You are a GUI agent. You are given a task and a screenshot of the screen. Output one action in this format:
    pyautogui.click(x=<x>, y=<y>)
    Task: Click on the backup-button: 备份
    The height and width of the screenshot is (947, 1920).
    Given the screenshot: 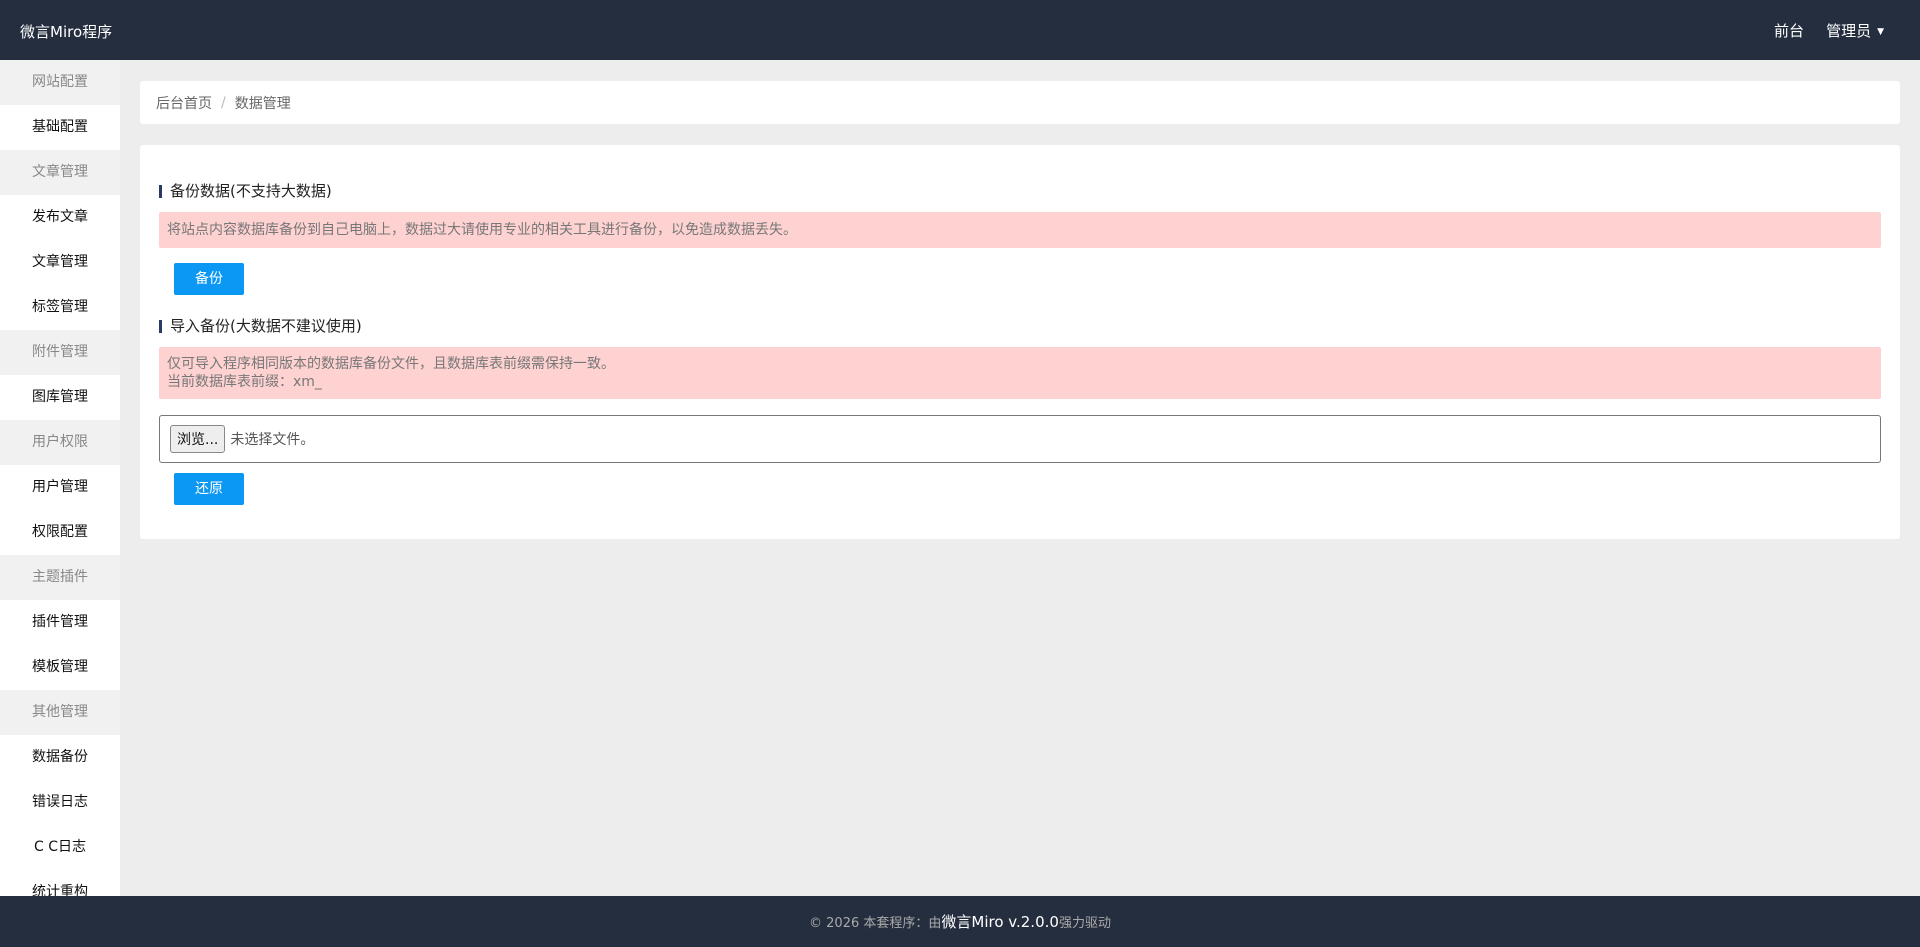 What is the action you would take?
    pyautogui.click(x=209, y=279)
    